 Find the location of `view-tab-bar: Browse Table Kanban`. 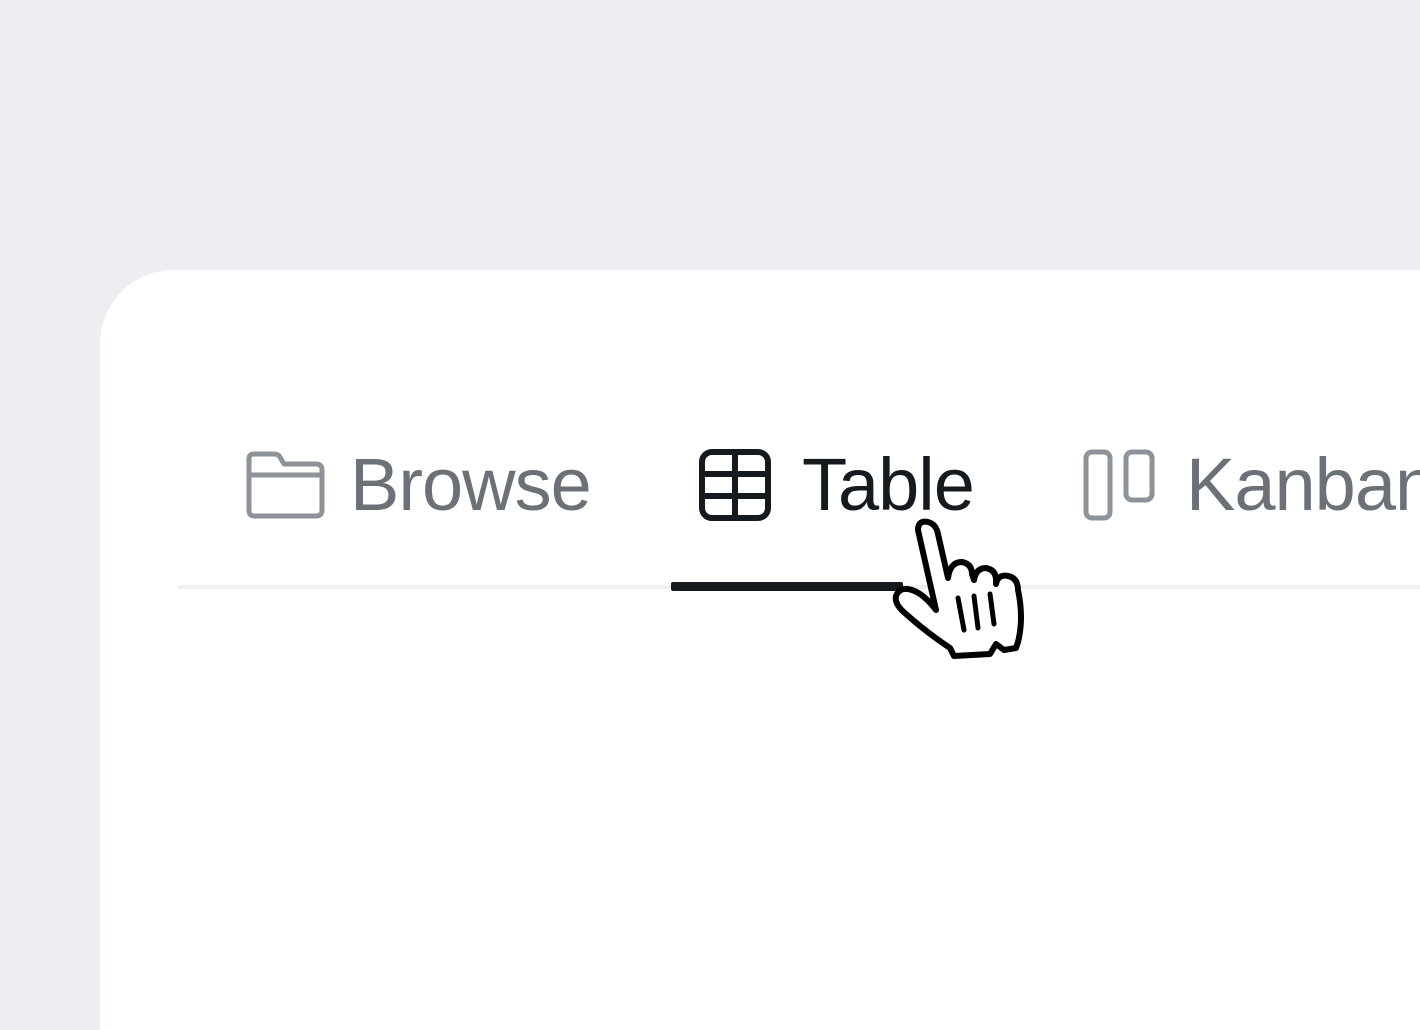

view-tab-bar: Browse Table Kanban is located at coordinates (799, 516).